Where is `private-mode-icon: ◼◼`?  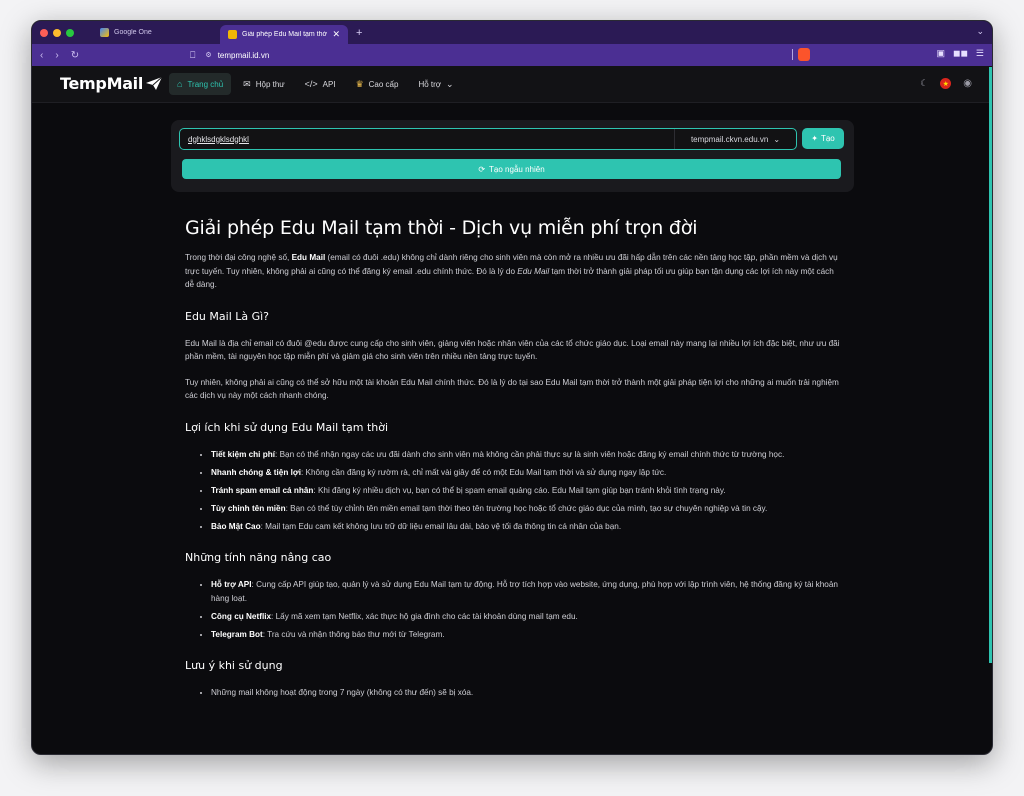 private-mode-icon: ◼◼ is located at coordinates (960, 53).